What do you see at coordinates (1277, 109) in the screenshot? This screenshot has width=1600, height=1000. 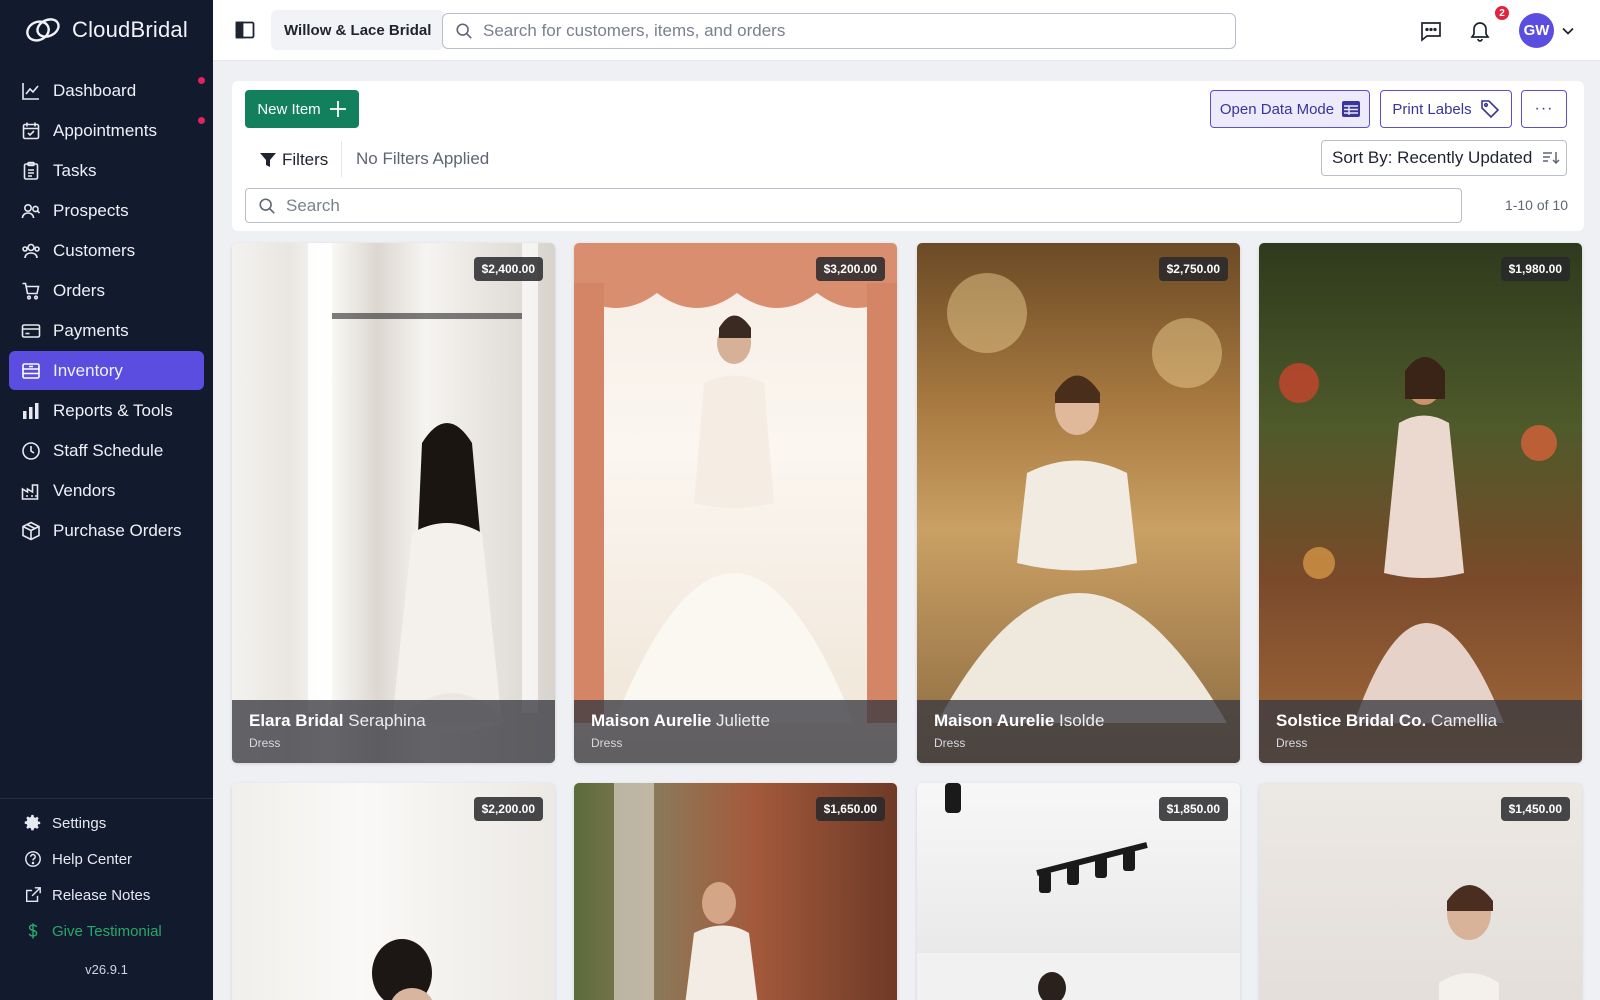 I see `open-data-mode-label: Open Data Mode` at bounding box center [1277, 109].